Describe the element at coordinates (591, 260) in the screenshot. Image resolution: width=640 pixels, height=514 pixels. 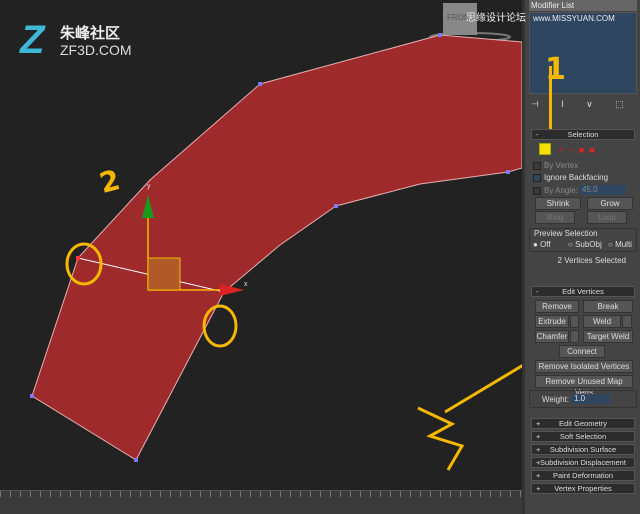
I see `selection-status: 2 Vertices Selected` at that location.